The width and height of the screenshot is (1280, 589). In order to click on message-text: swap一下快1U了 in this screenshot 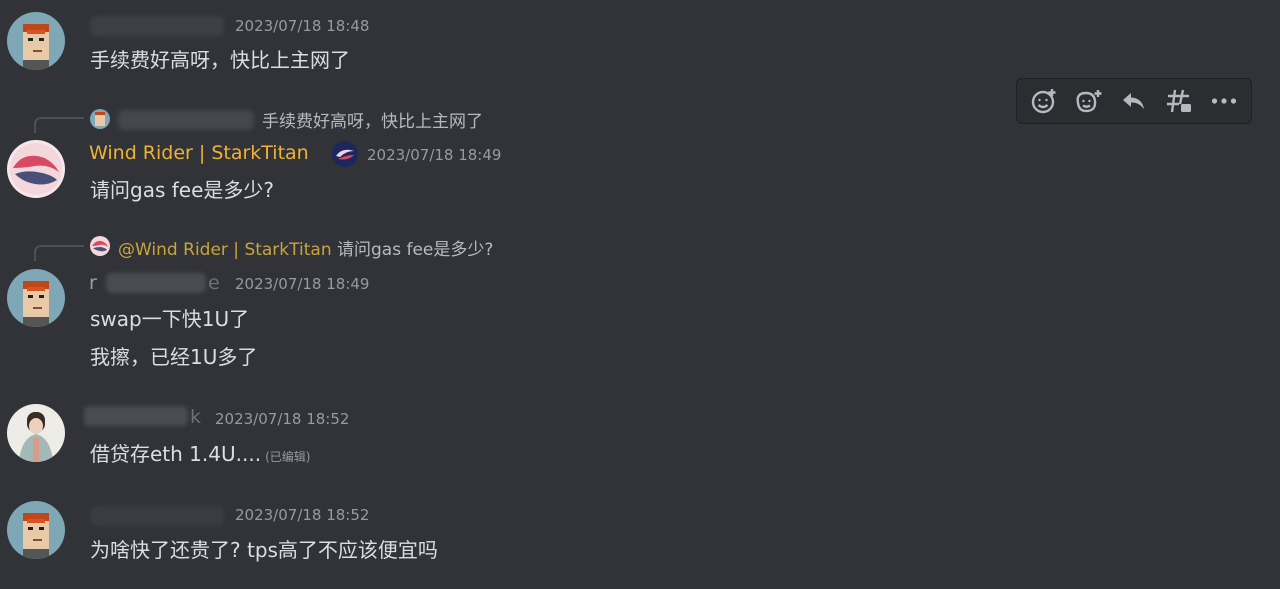, I will do `click(170, 319)`.